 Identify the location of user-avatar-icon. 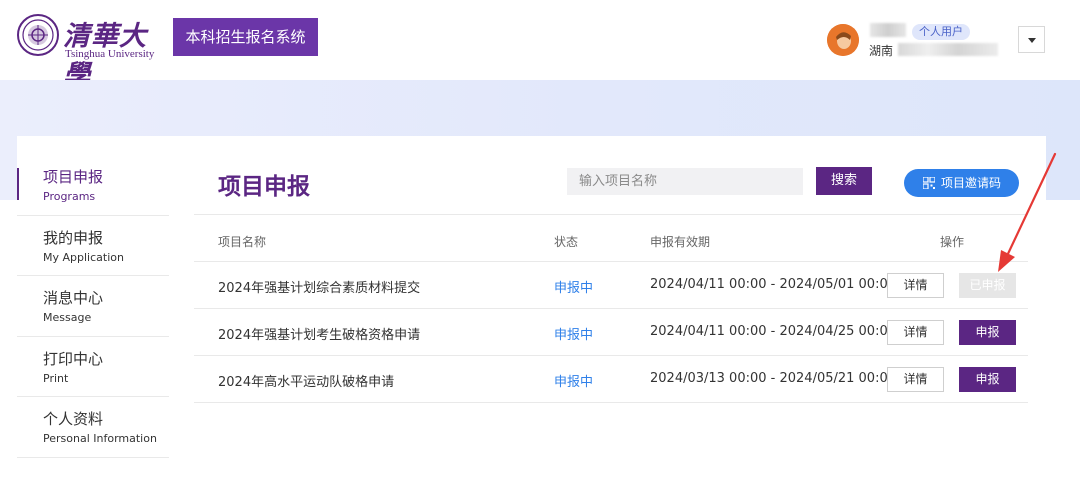
(843, 40).